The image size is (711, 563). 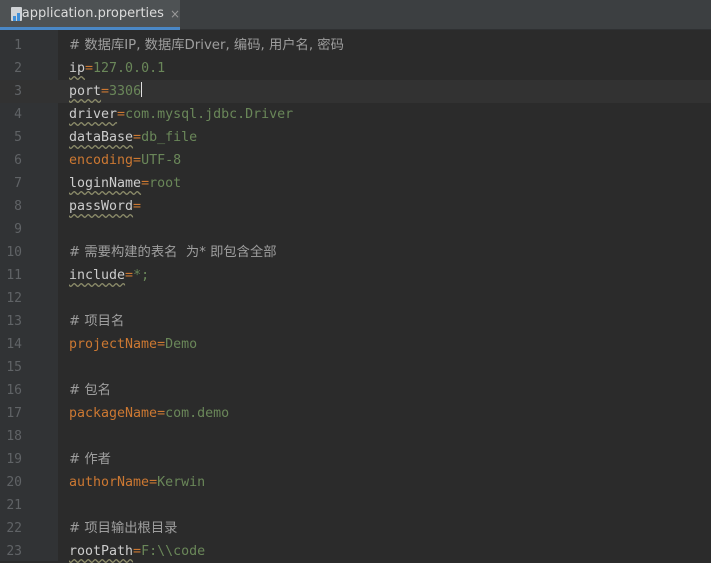 I want to click on line-number: 12, so click(x=14, y=298).